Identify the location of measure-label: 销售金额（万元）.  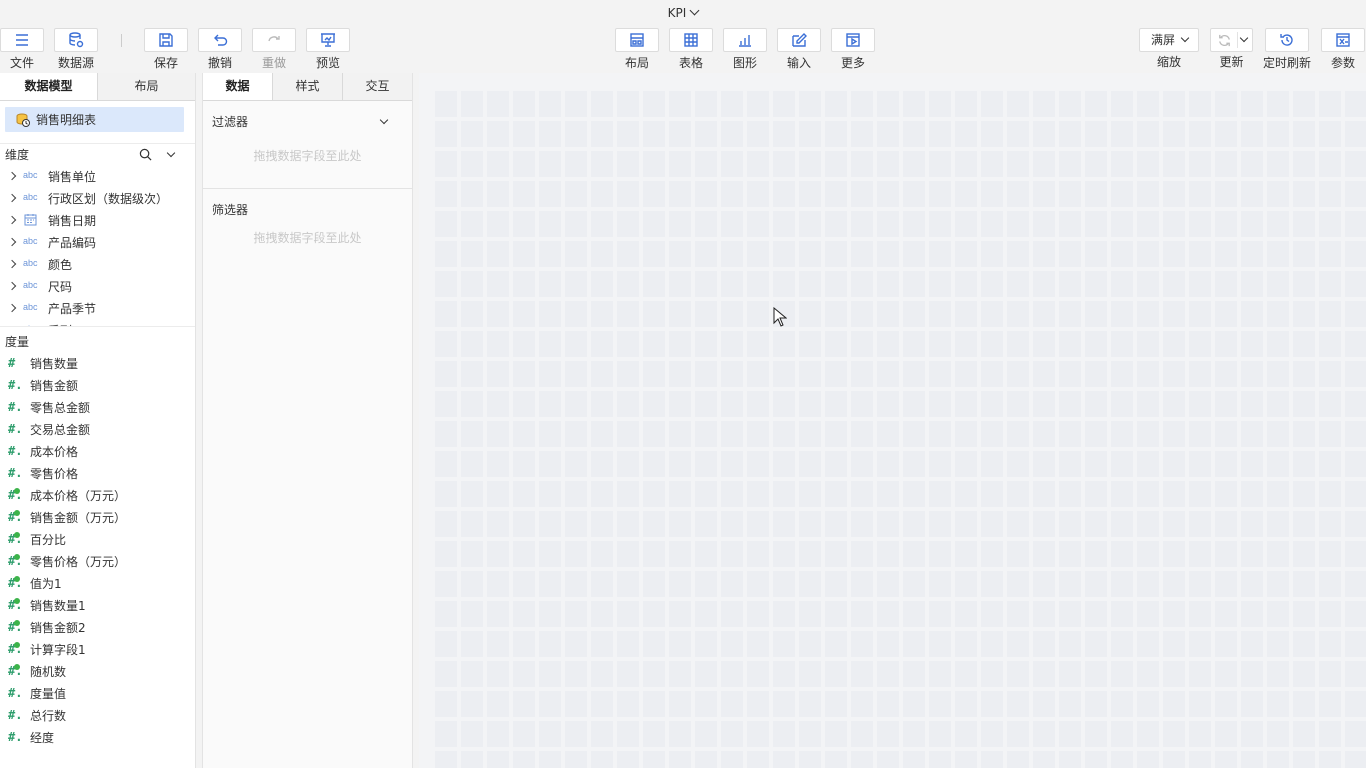
(78, 517).